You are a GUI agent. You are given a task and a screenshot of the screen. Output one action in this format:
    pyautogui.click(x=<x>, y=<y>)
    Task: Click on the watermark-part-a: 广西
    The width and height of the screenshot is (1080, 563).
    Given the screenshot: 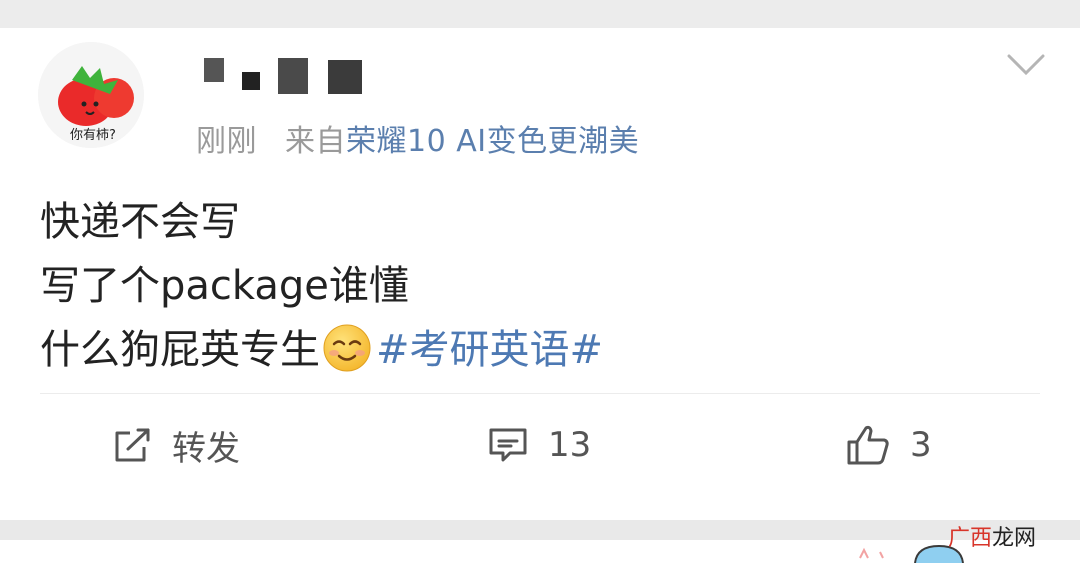 What is the action you would take?
    pyautogui.click(x=970, y=538)
    